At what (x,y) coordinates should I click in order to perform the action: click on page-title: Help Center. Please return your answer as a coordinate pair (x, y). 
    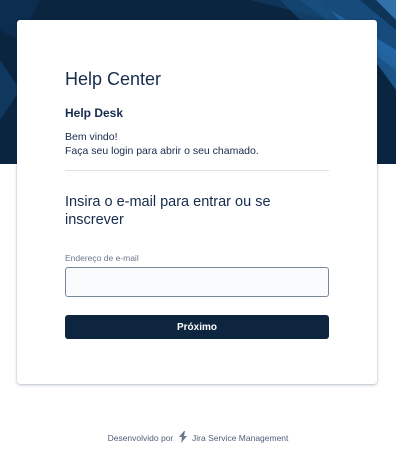
    Looking at the image, I should click on (113, 79).